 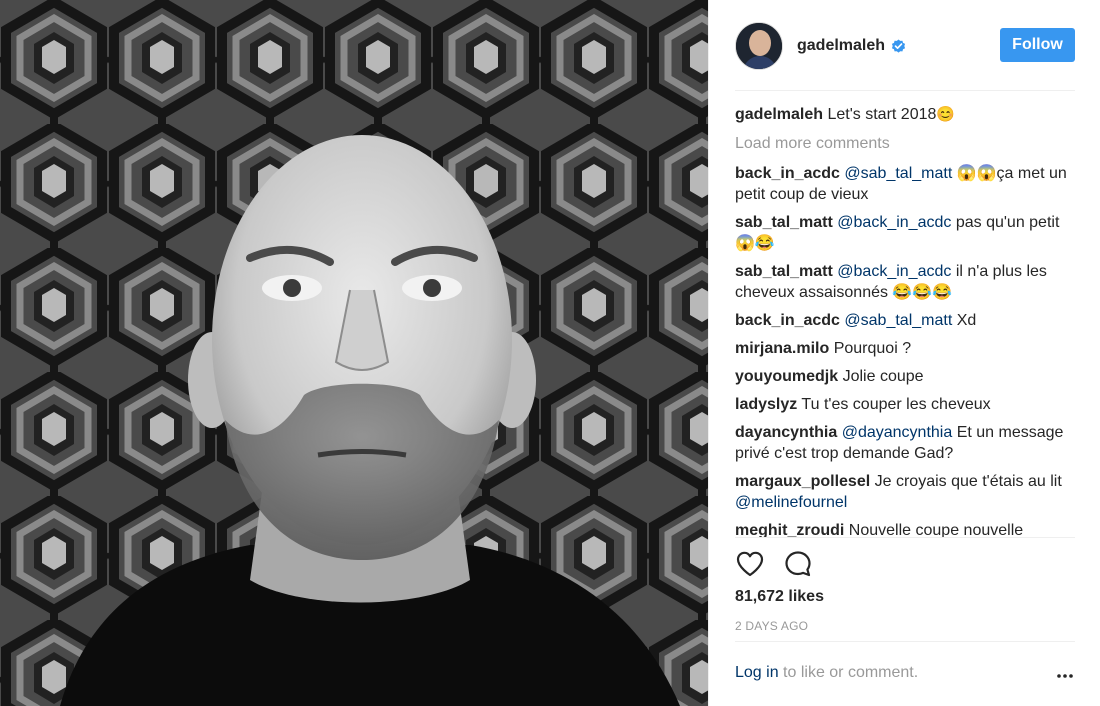 I want to click on caption-text: Let's start 2018, so click(x=882, y=114).